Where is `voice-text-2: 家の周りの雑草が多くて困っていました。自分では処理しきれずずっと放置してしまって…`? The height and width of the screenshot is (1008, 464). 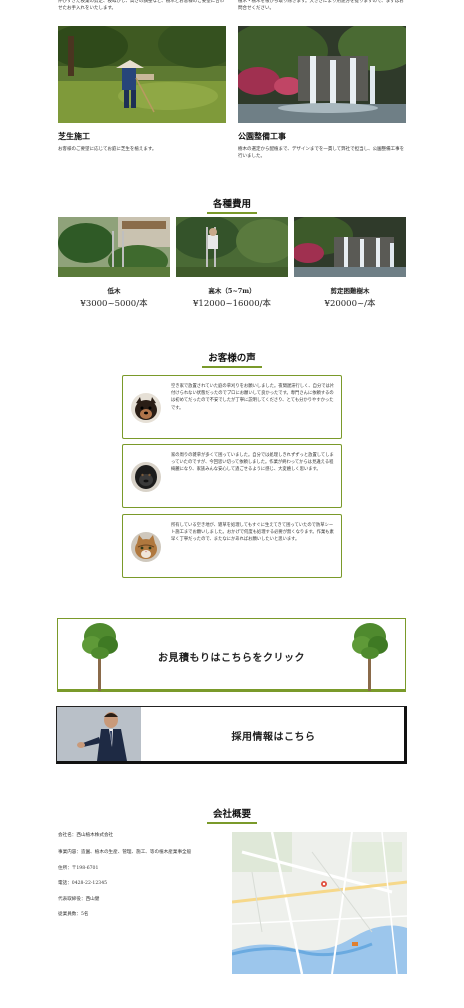
voice-text-2: 家の周りの雑草が多くて困っていました。自分では処理しきれずずっと放置してしまって… is located at coordinates (252, 463).